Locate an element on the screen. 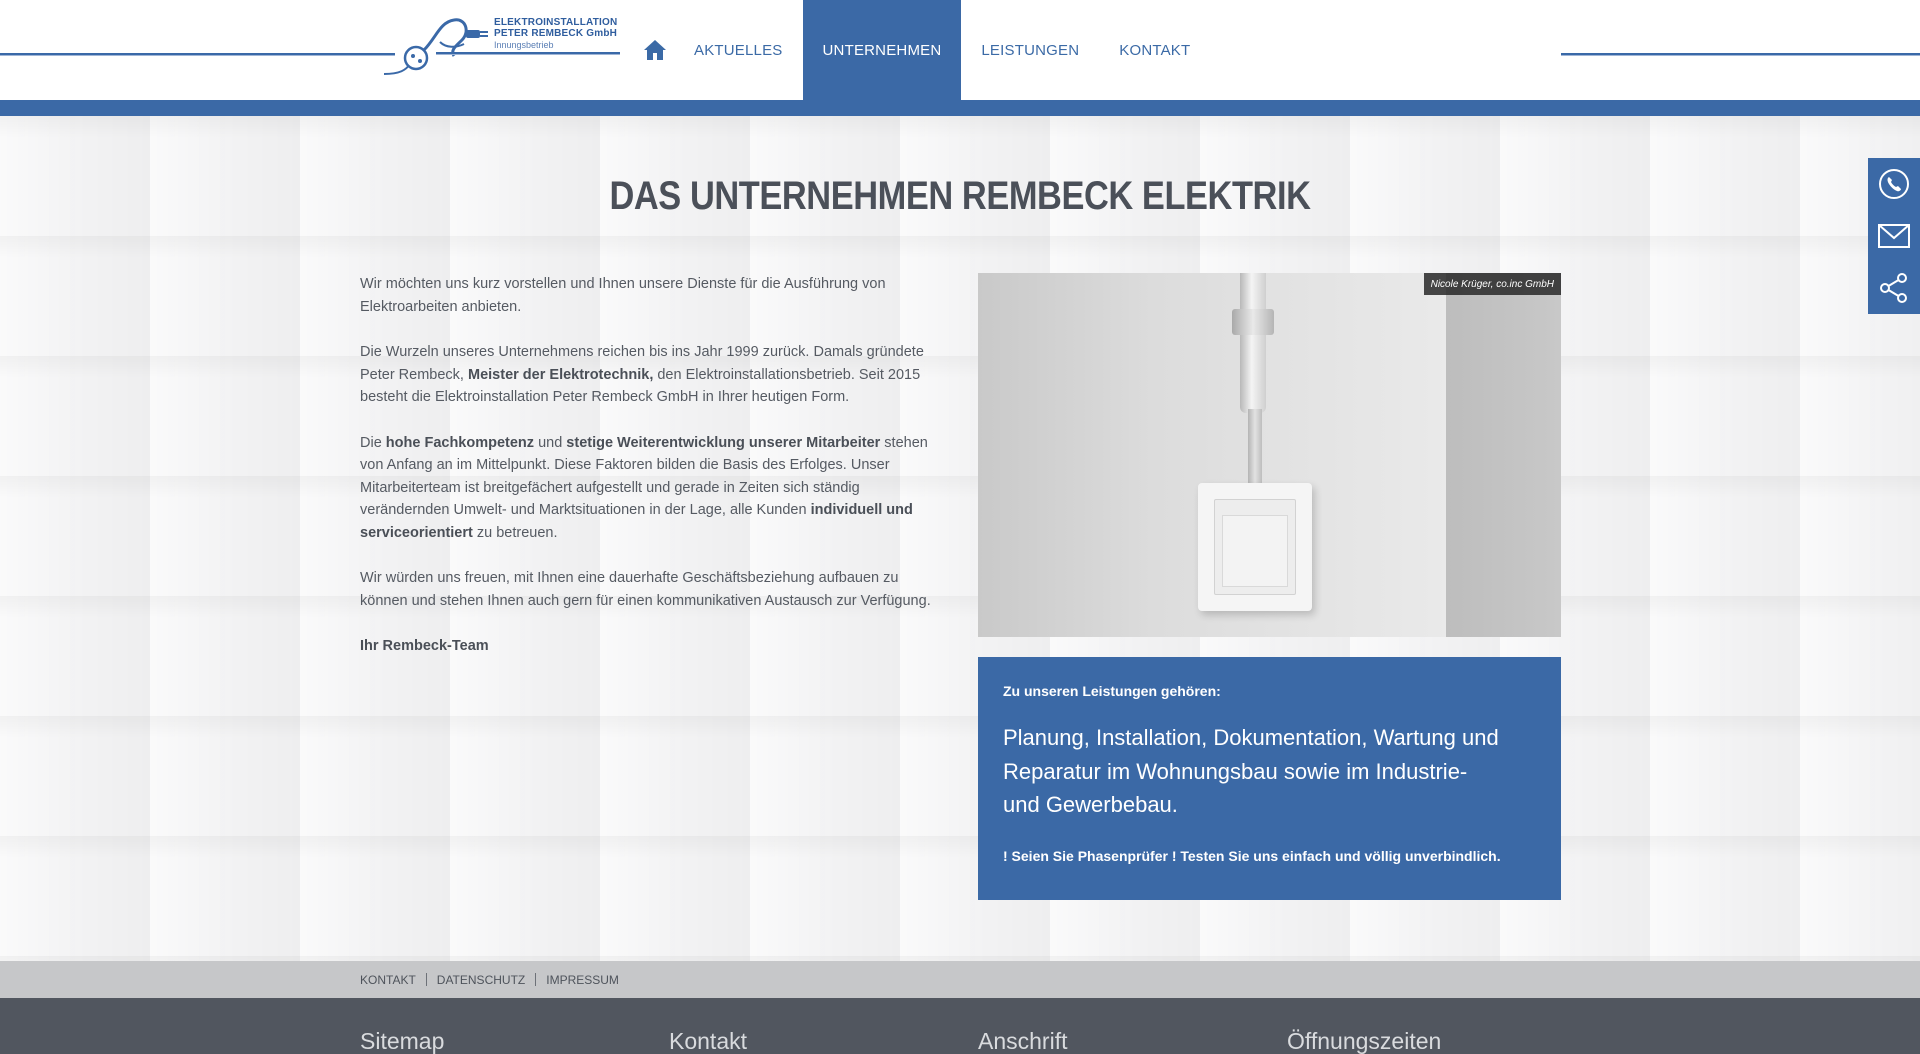 This screenshot has height=1054, width=1920. footer-heading-kontakt: Kontakt is located at coordinates (708, 1041).